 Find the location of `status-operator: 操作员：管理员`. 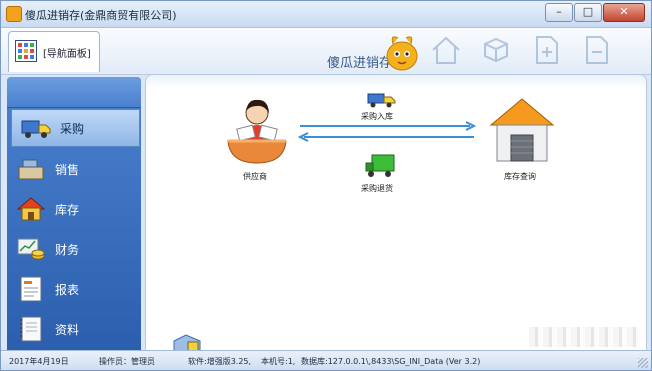

status-operator: 操作员：管理员 is located at coordinates (127, 361).